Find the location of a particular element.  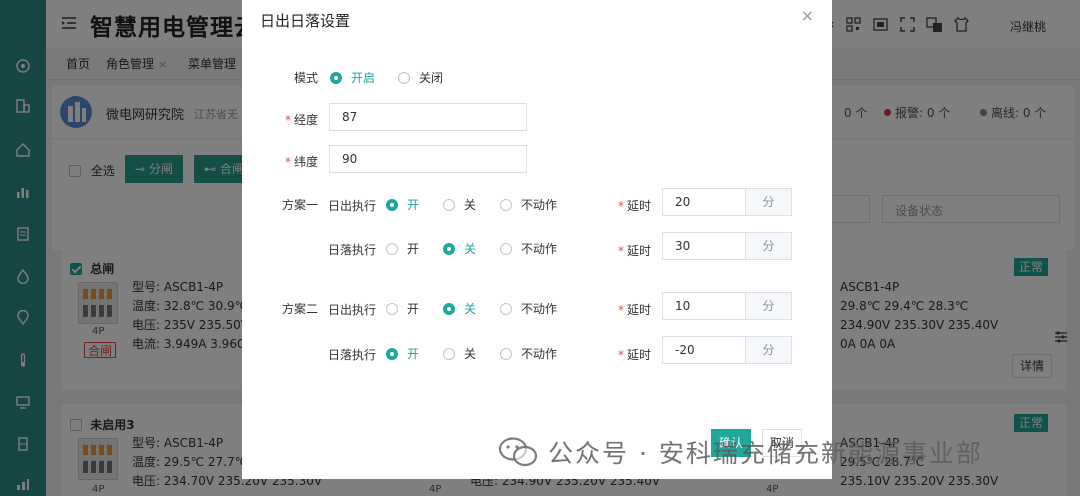

dialog-title: 日出日落设置 is located at coordinates (305, 21).